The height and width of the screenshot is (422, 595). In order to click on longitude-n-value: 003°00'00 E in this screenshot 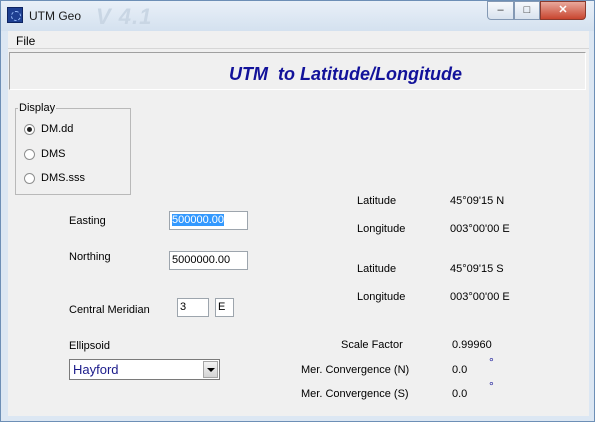, I will do `click(480, 229)`.